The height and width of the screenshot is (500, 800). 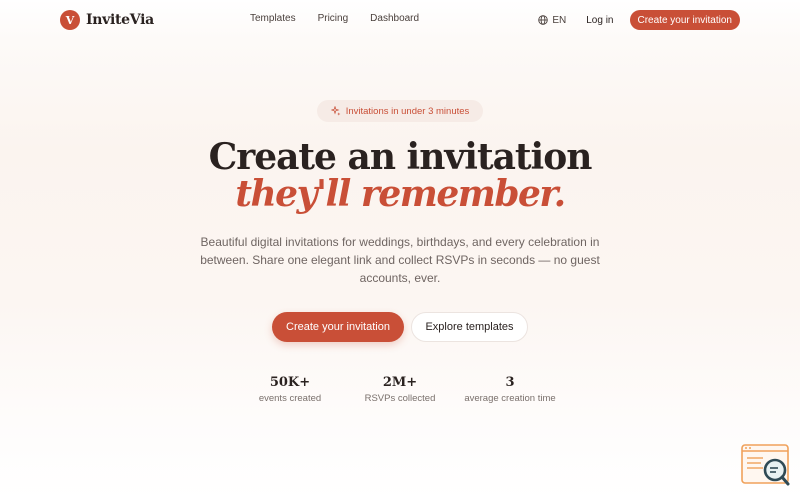 I want to click on nav-link-dashboard: Dashboard, so click(x=394, y=18).